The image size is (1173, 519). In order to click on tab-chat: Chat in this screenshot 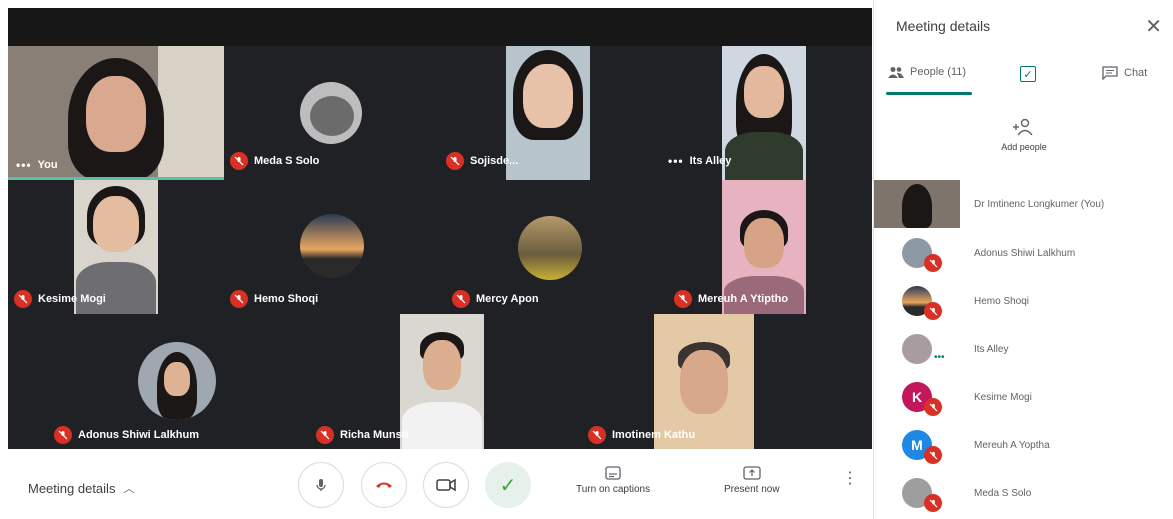, I will do `click(1124, 73)`.